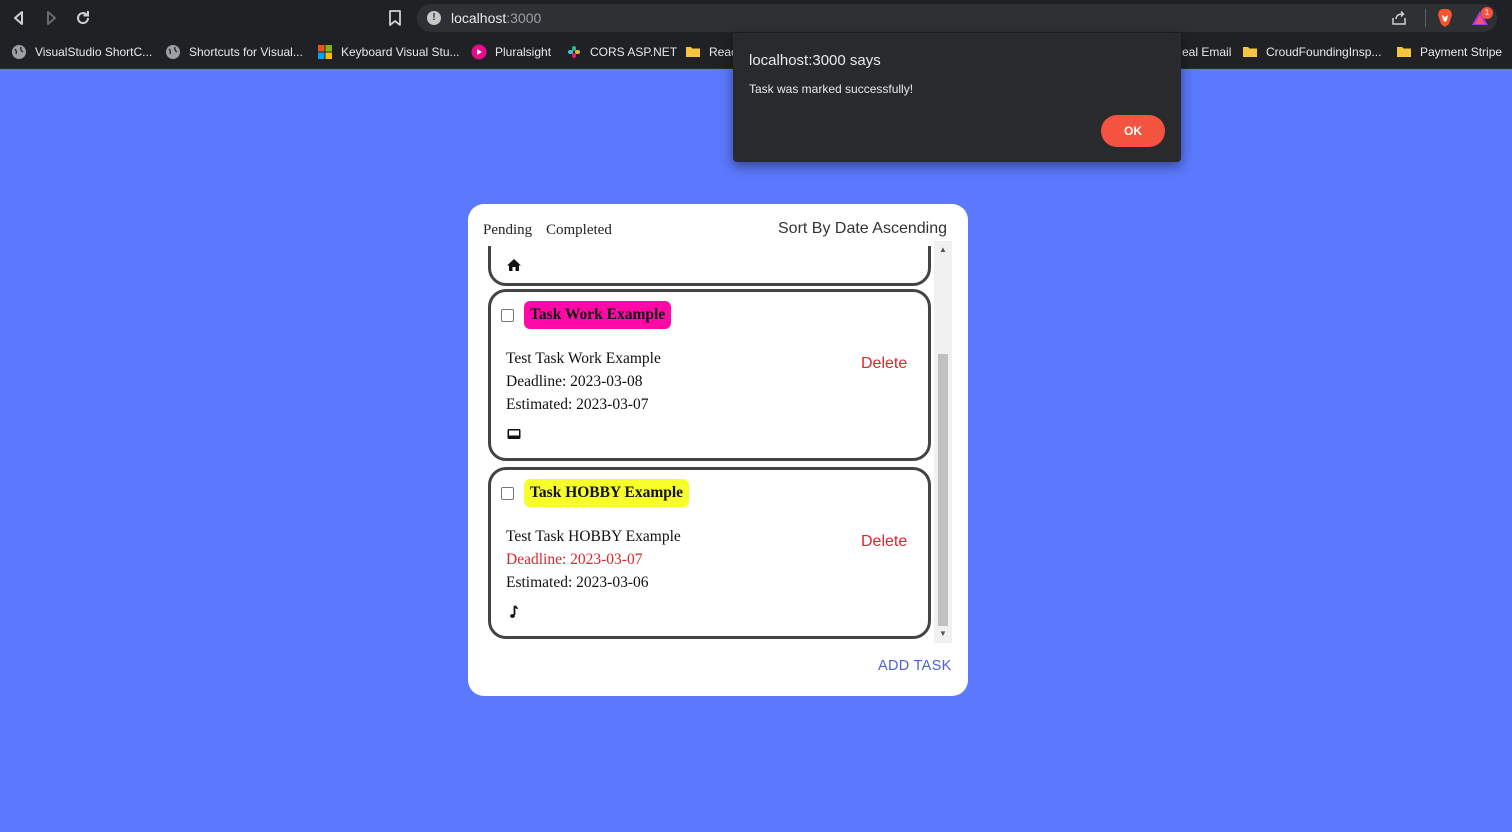 The width and height of the screenshot is (1512, 832). What do you see at coordinates (574, 559) in the screenshot?
I see `task-deadline: Deadline: 2023-03-07` at bounding box center [574, 559].